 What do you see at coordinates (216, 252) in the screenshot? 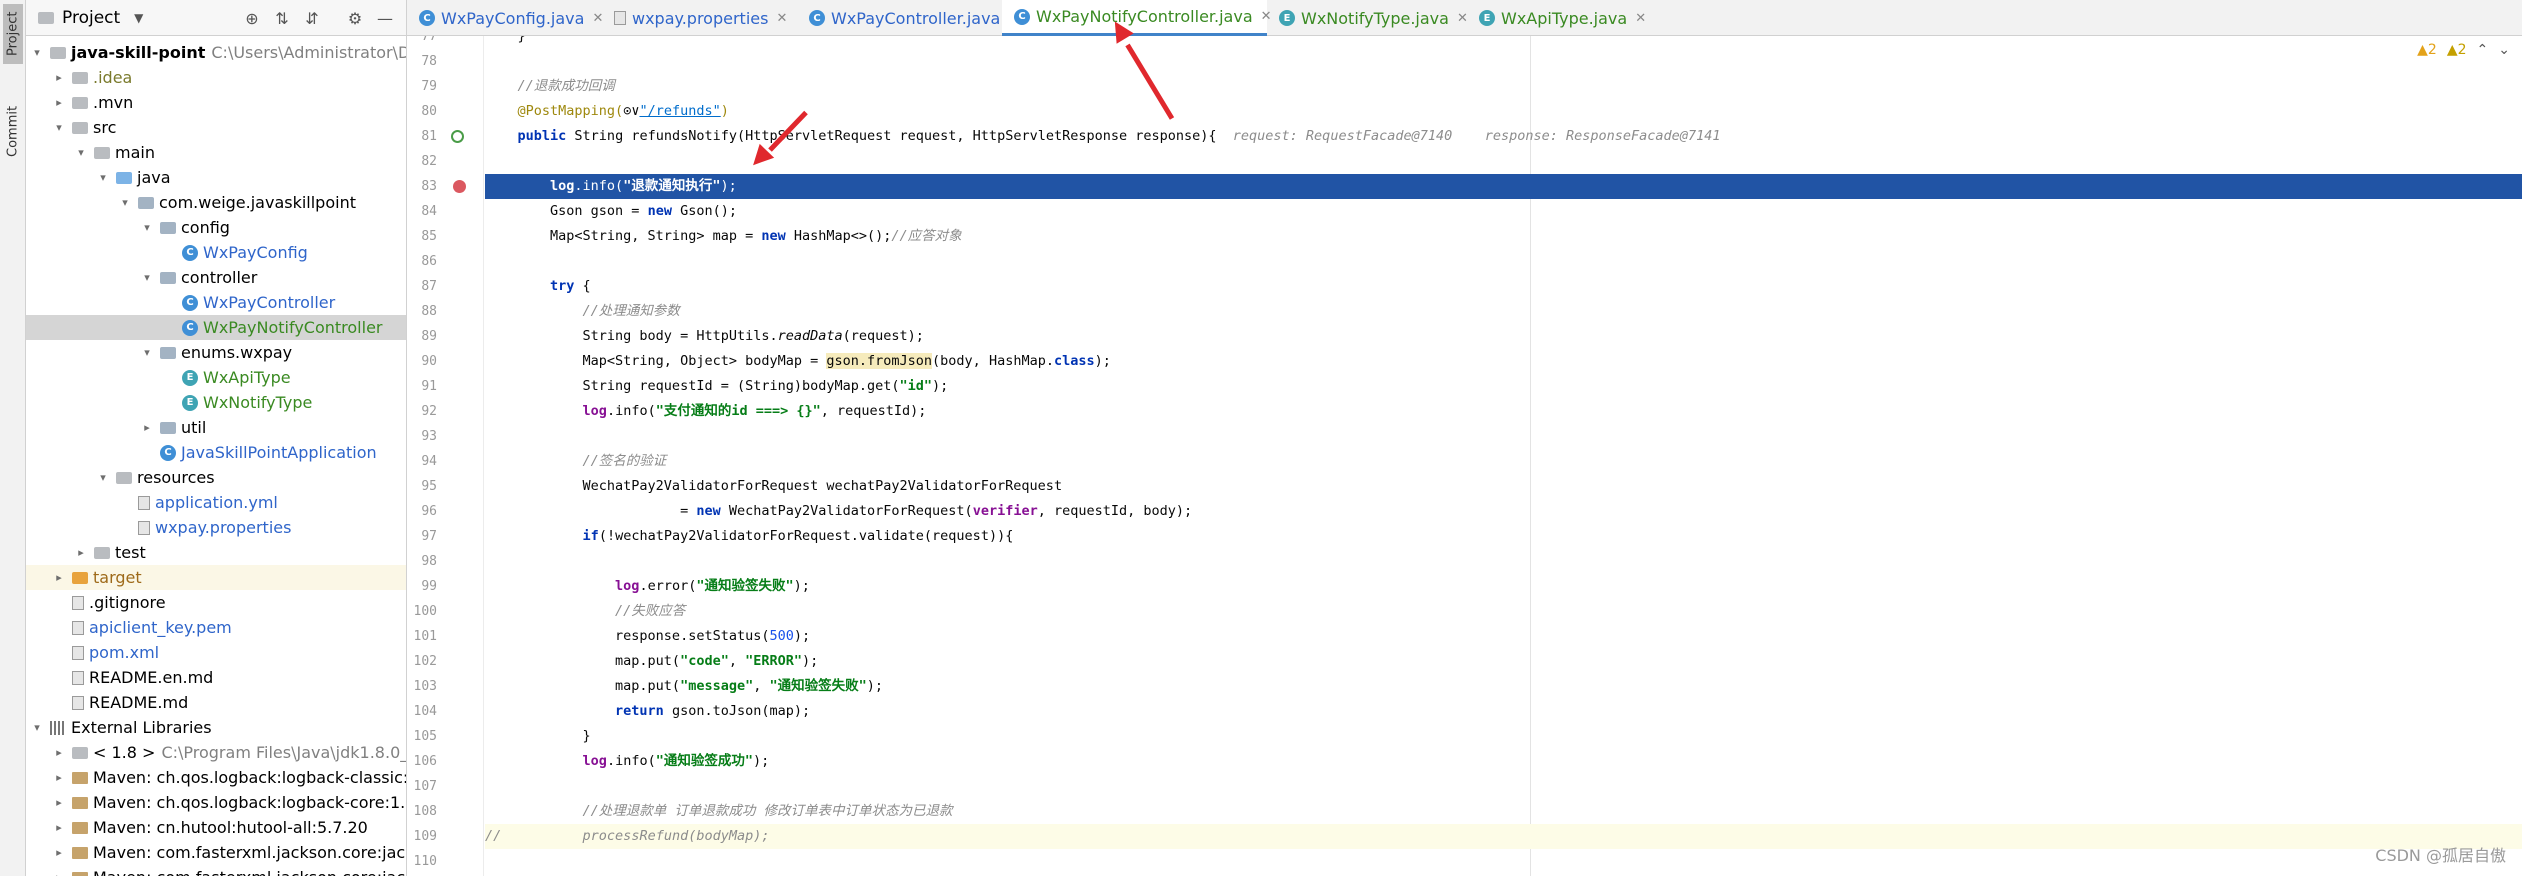
I see `tree-node: C WxPayConfig` at bounding box center [216, 252].